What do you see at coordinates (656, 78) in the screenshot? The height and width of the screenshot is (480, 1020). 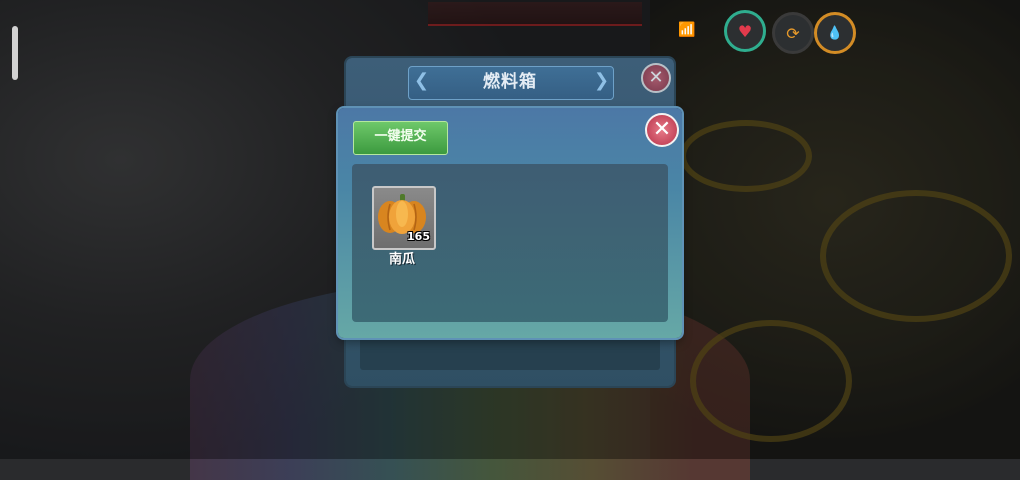 I see `fuel-box-close-button: ✕` at bounding box center [656, 78].